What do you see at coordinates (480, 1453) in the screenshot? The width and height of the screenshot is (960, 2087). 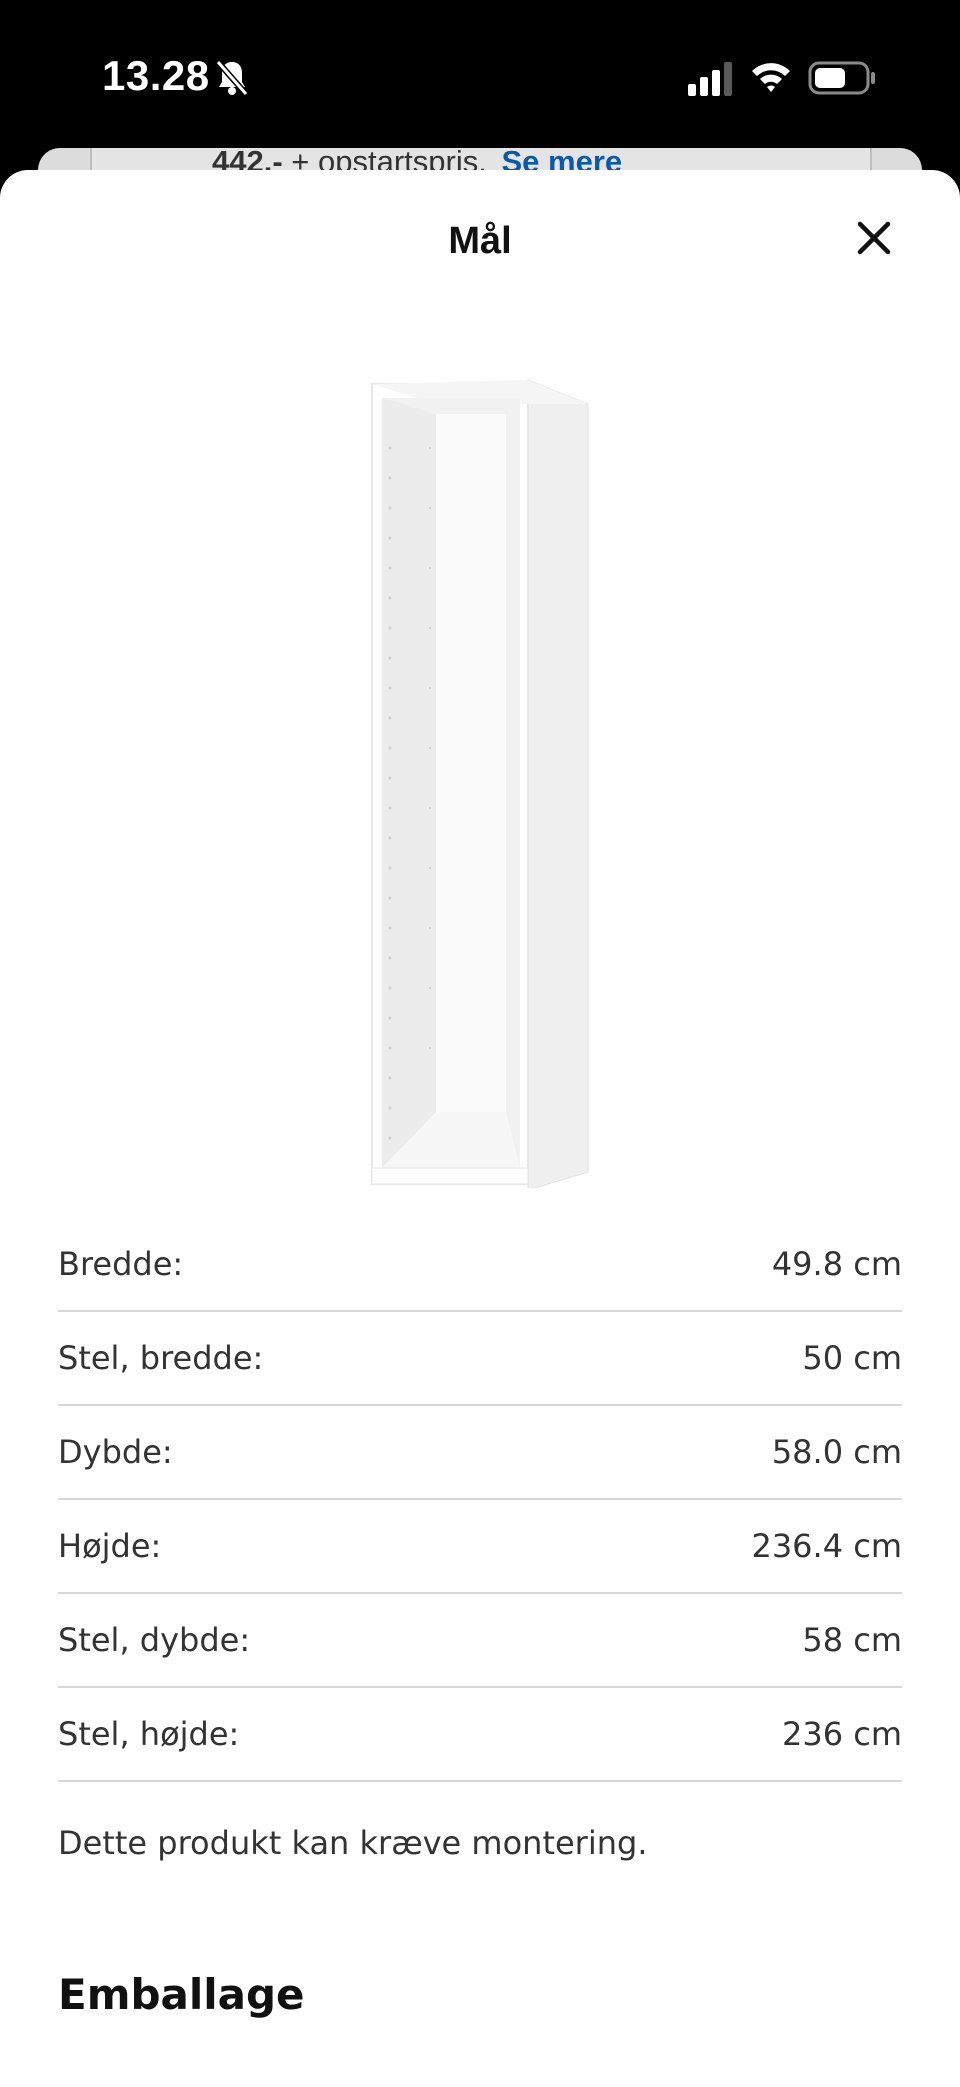 I see `dimension-row: Dybde: 58.0 cm` at bounding box center [480, 1453].